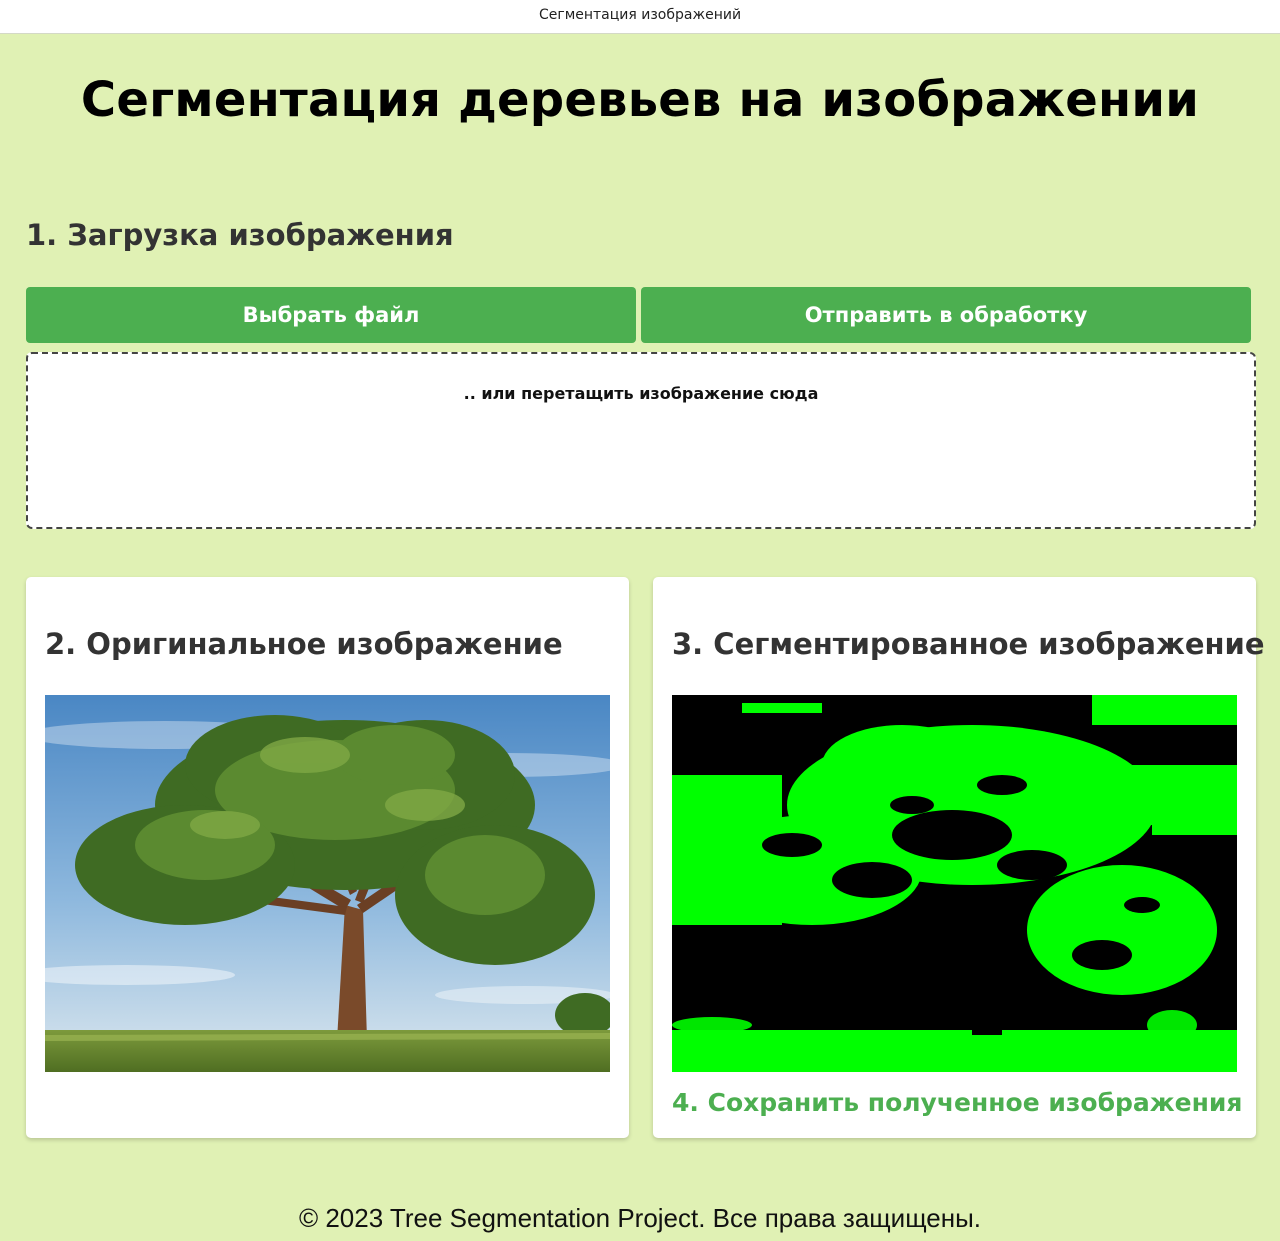  What do you see at coordinates (954, 883) in the screenshot?
I see `segmented-tree-image` at bounding box center [954, 883].